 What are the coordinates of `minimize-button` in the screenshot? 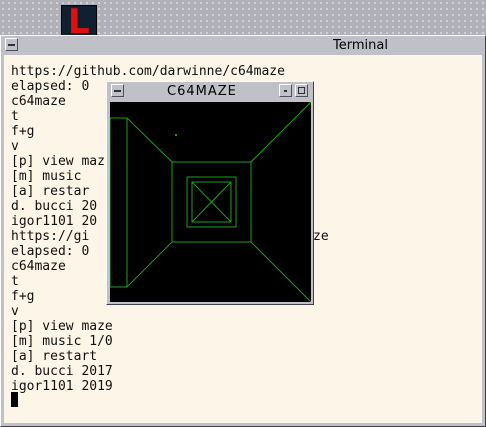 It's located at (285, 90).